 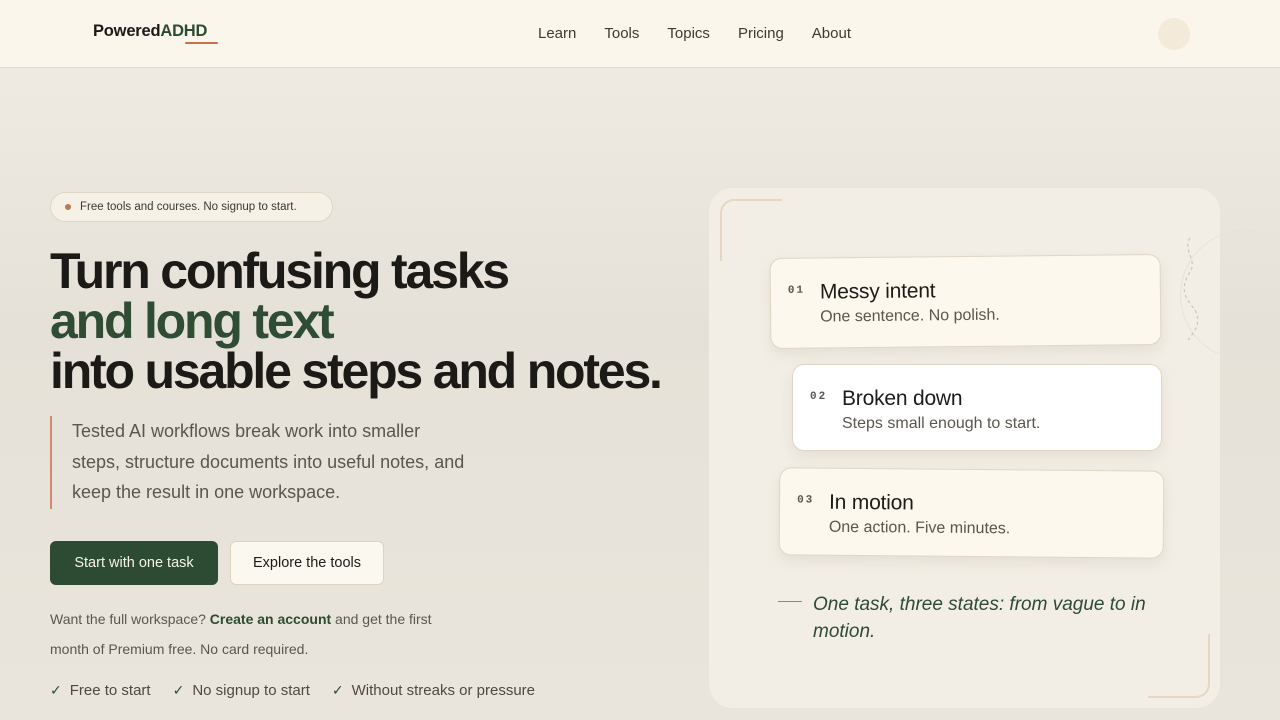 What do you see at coordinates (688, 33) in the screenshot?
I see `nav-topics: Topics` at bounding box center [688, 33].